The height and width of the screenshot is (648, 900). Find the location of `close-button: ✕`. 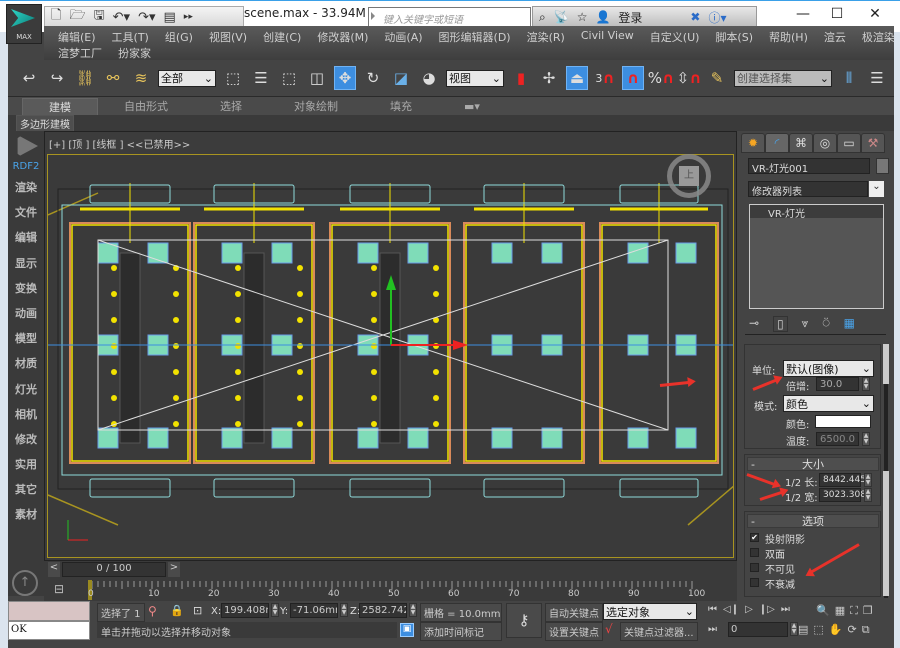

close-button: ✕ is located at coordinates (875, 14).